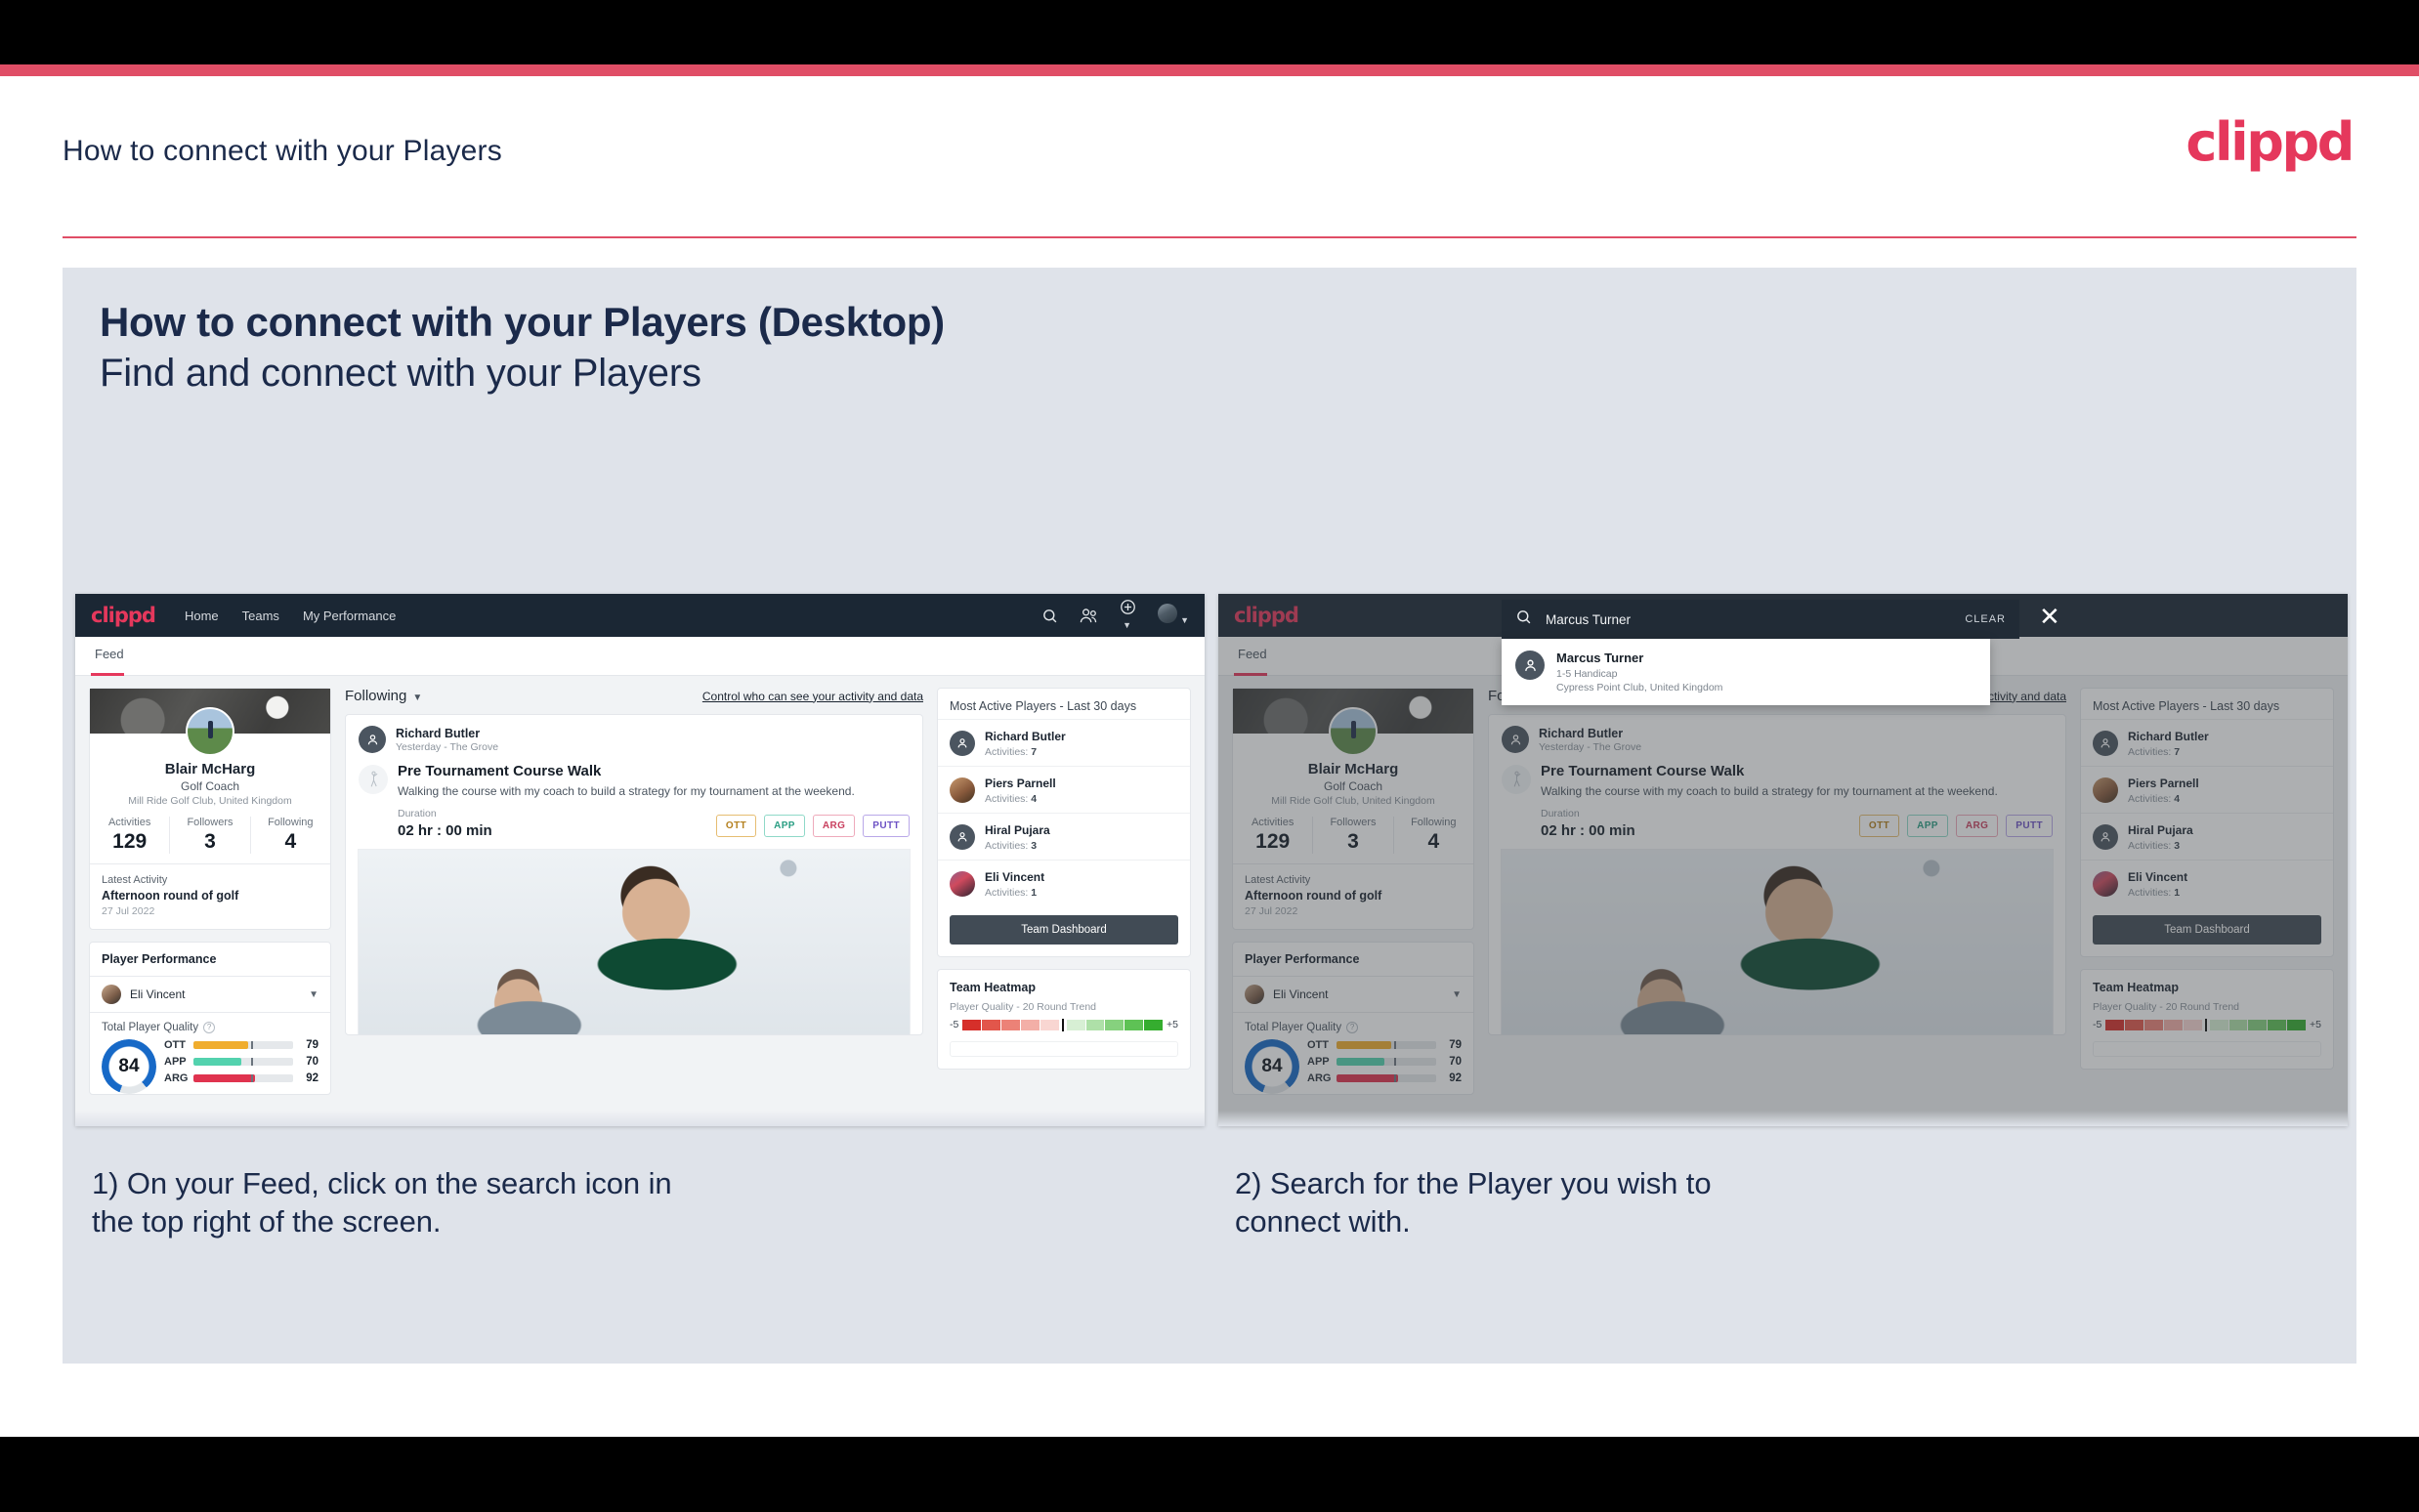 The height and width of the screenshot is (1512, 2419). What do you see at coordinates (2157, 883) in the screenshot?
I see `player-info: Eli Vincent Activities: 1` at bounding box center [2157, 883].